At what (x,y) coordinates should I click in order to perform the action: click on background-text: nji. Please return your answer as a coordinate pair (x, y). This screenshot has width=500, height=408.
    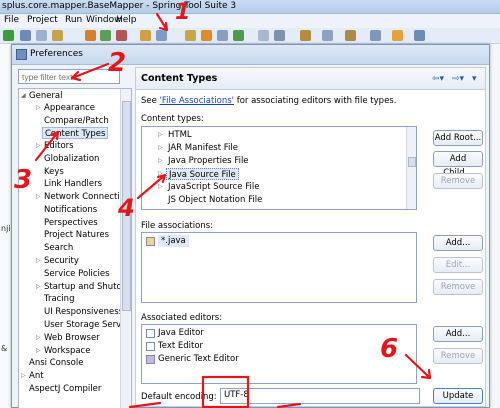
    Looking at the image, I should click on (6, 228).